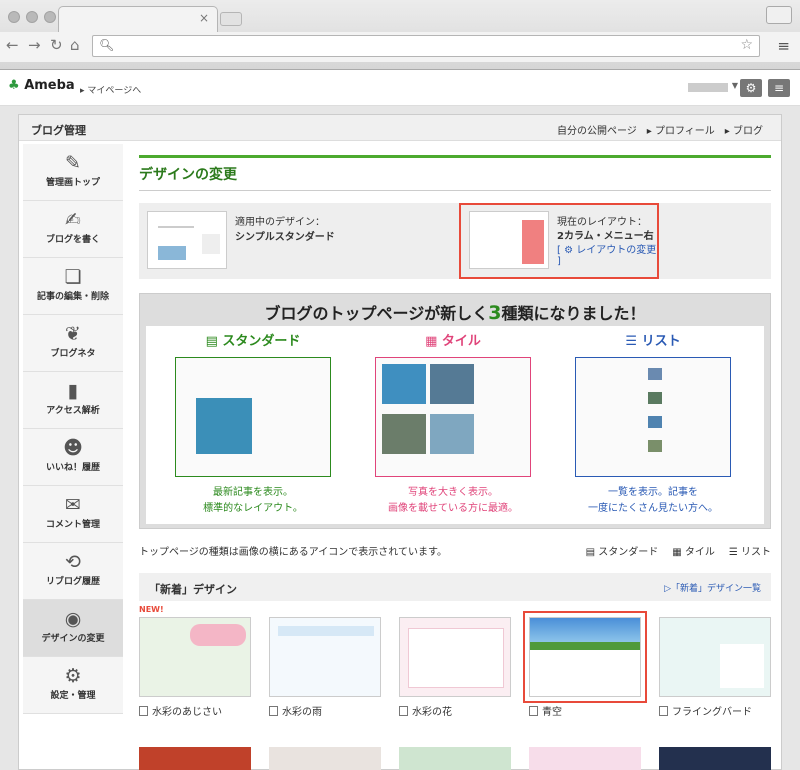 The image size is (800, 770). What do you see at coordinates (73, 277) in the screenshot?
I see `folders-icon: ❏` at bounding box center [73, 277].